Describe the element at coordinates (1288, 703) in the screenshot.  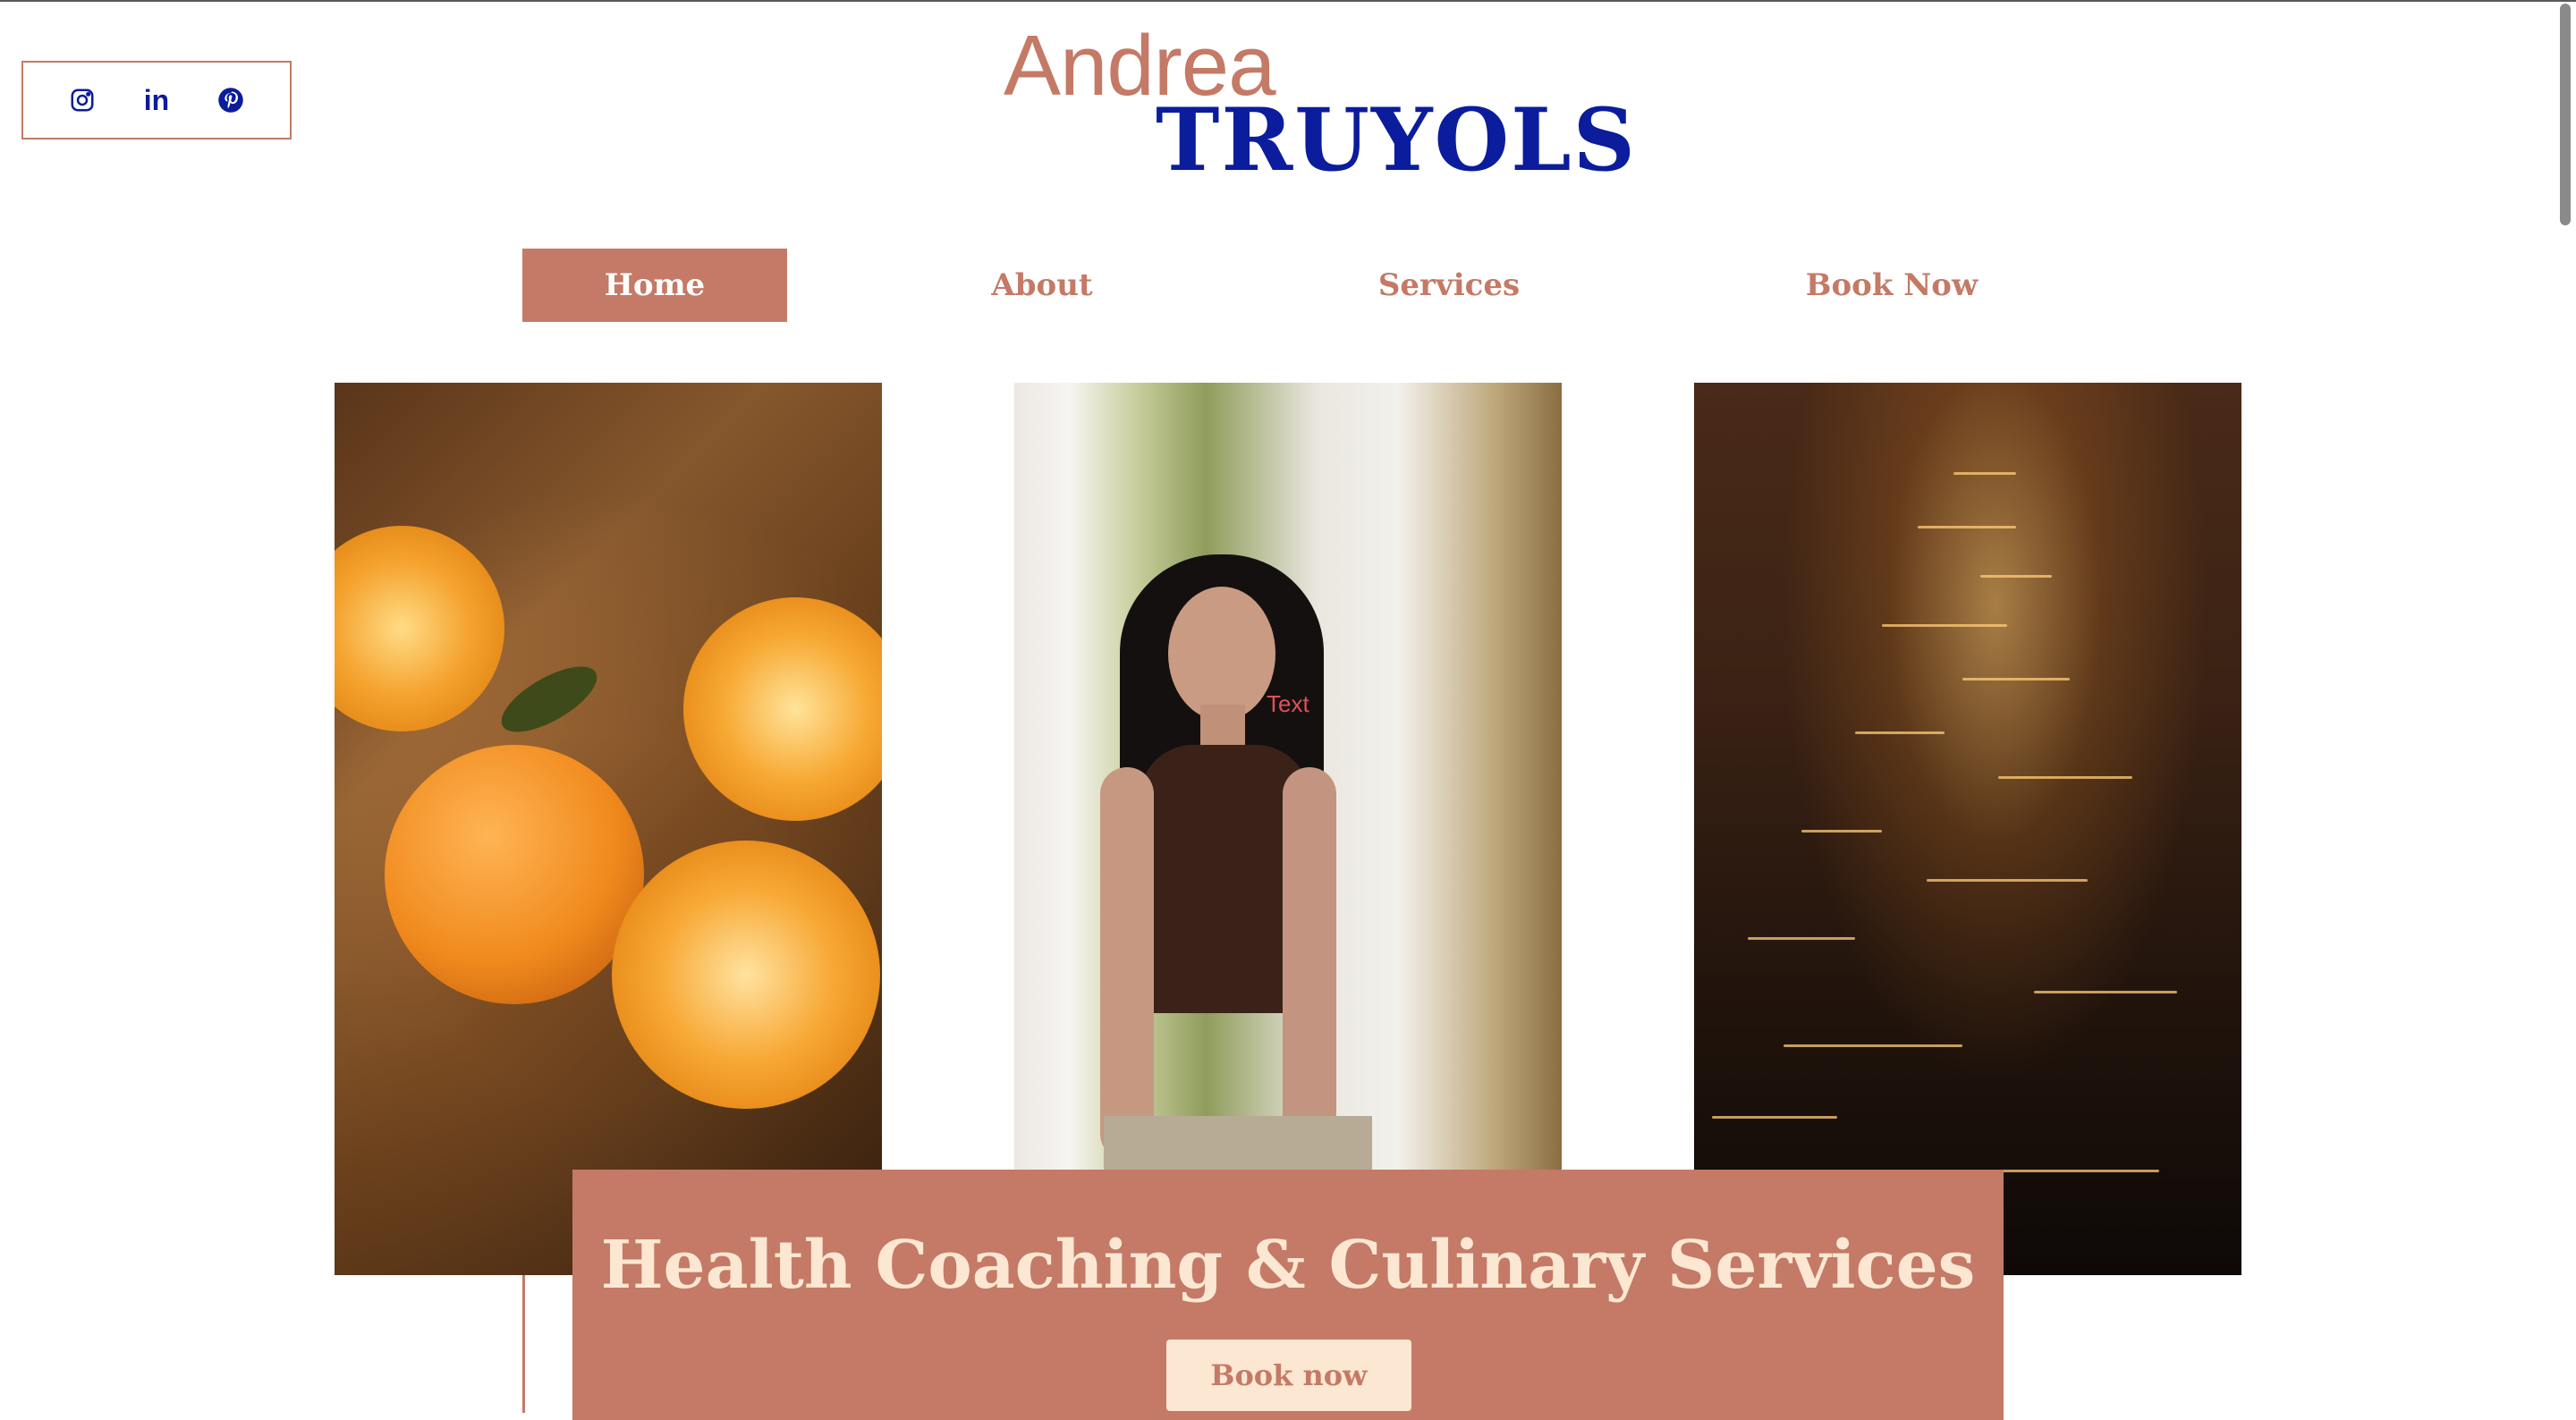
I see `portrait-placeholder-text: Text` at that location.